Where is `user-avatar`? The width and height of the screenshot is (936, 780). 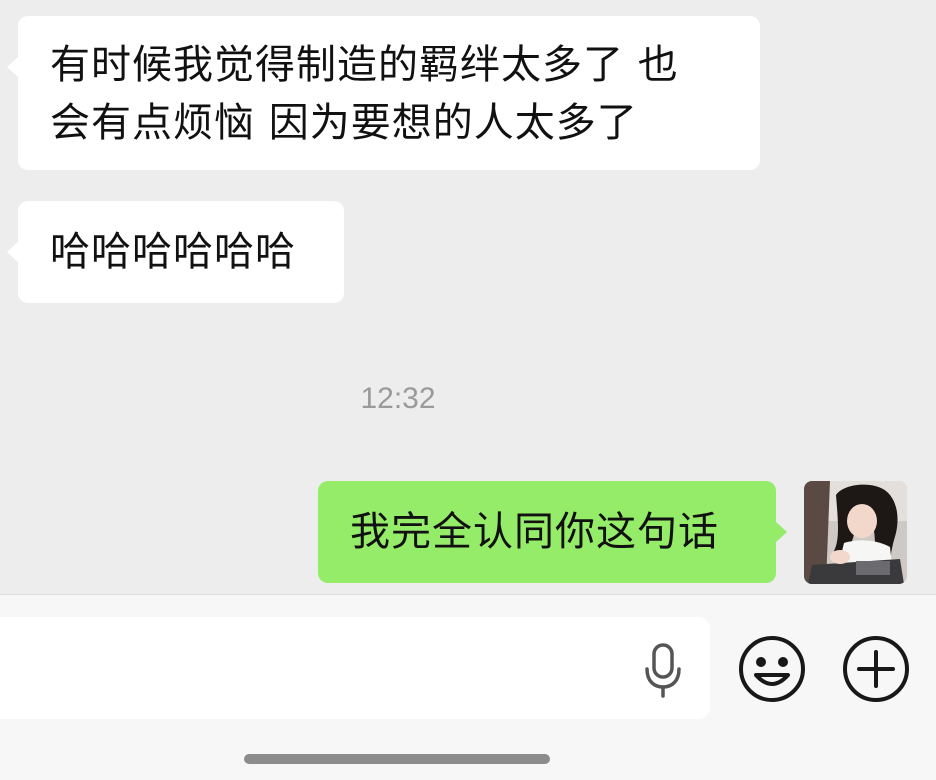
user-avatar is located at coordinates (855, 532).